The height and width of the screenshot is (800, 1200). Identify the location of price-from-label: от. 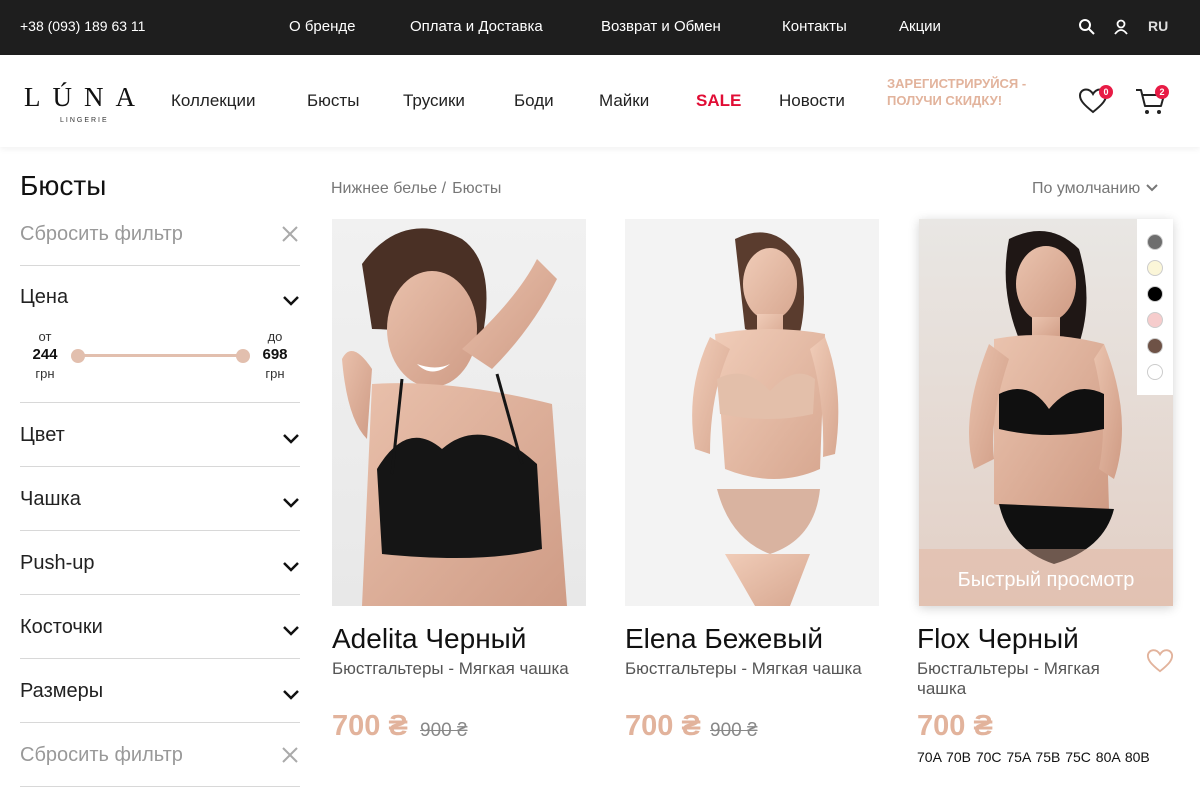
(45, 336).